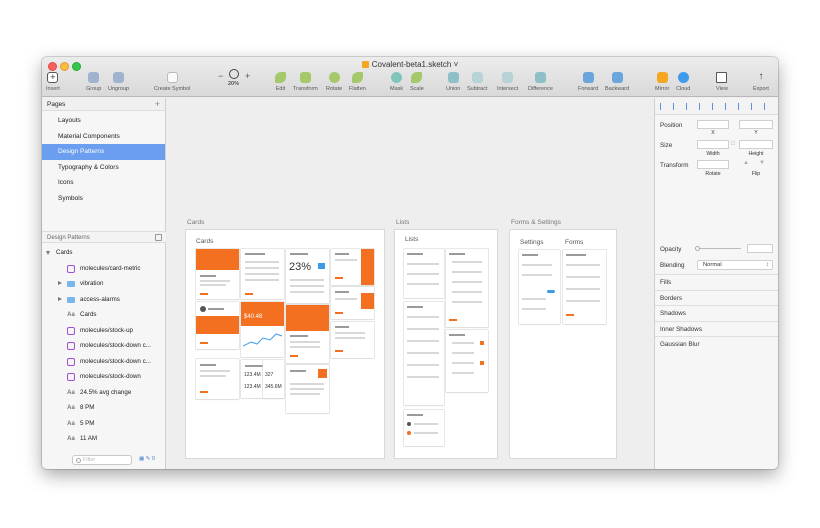 This screenshot has width=820, height=528. Describe the element at coordinates (273, 379) in the screenshot. I see `card-stock-thumbnail: 327 345.6M` at that location.